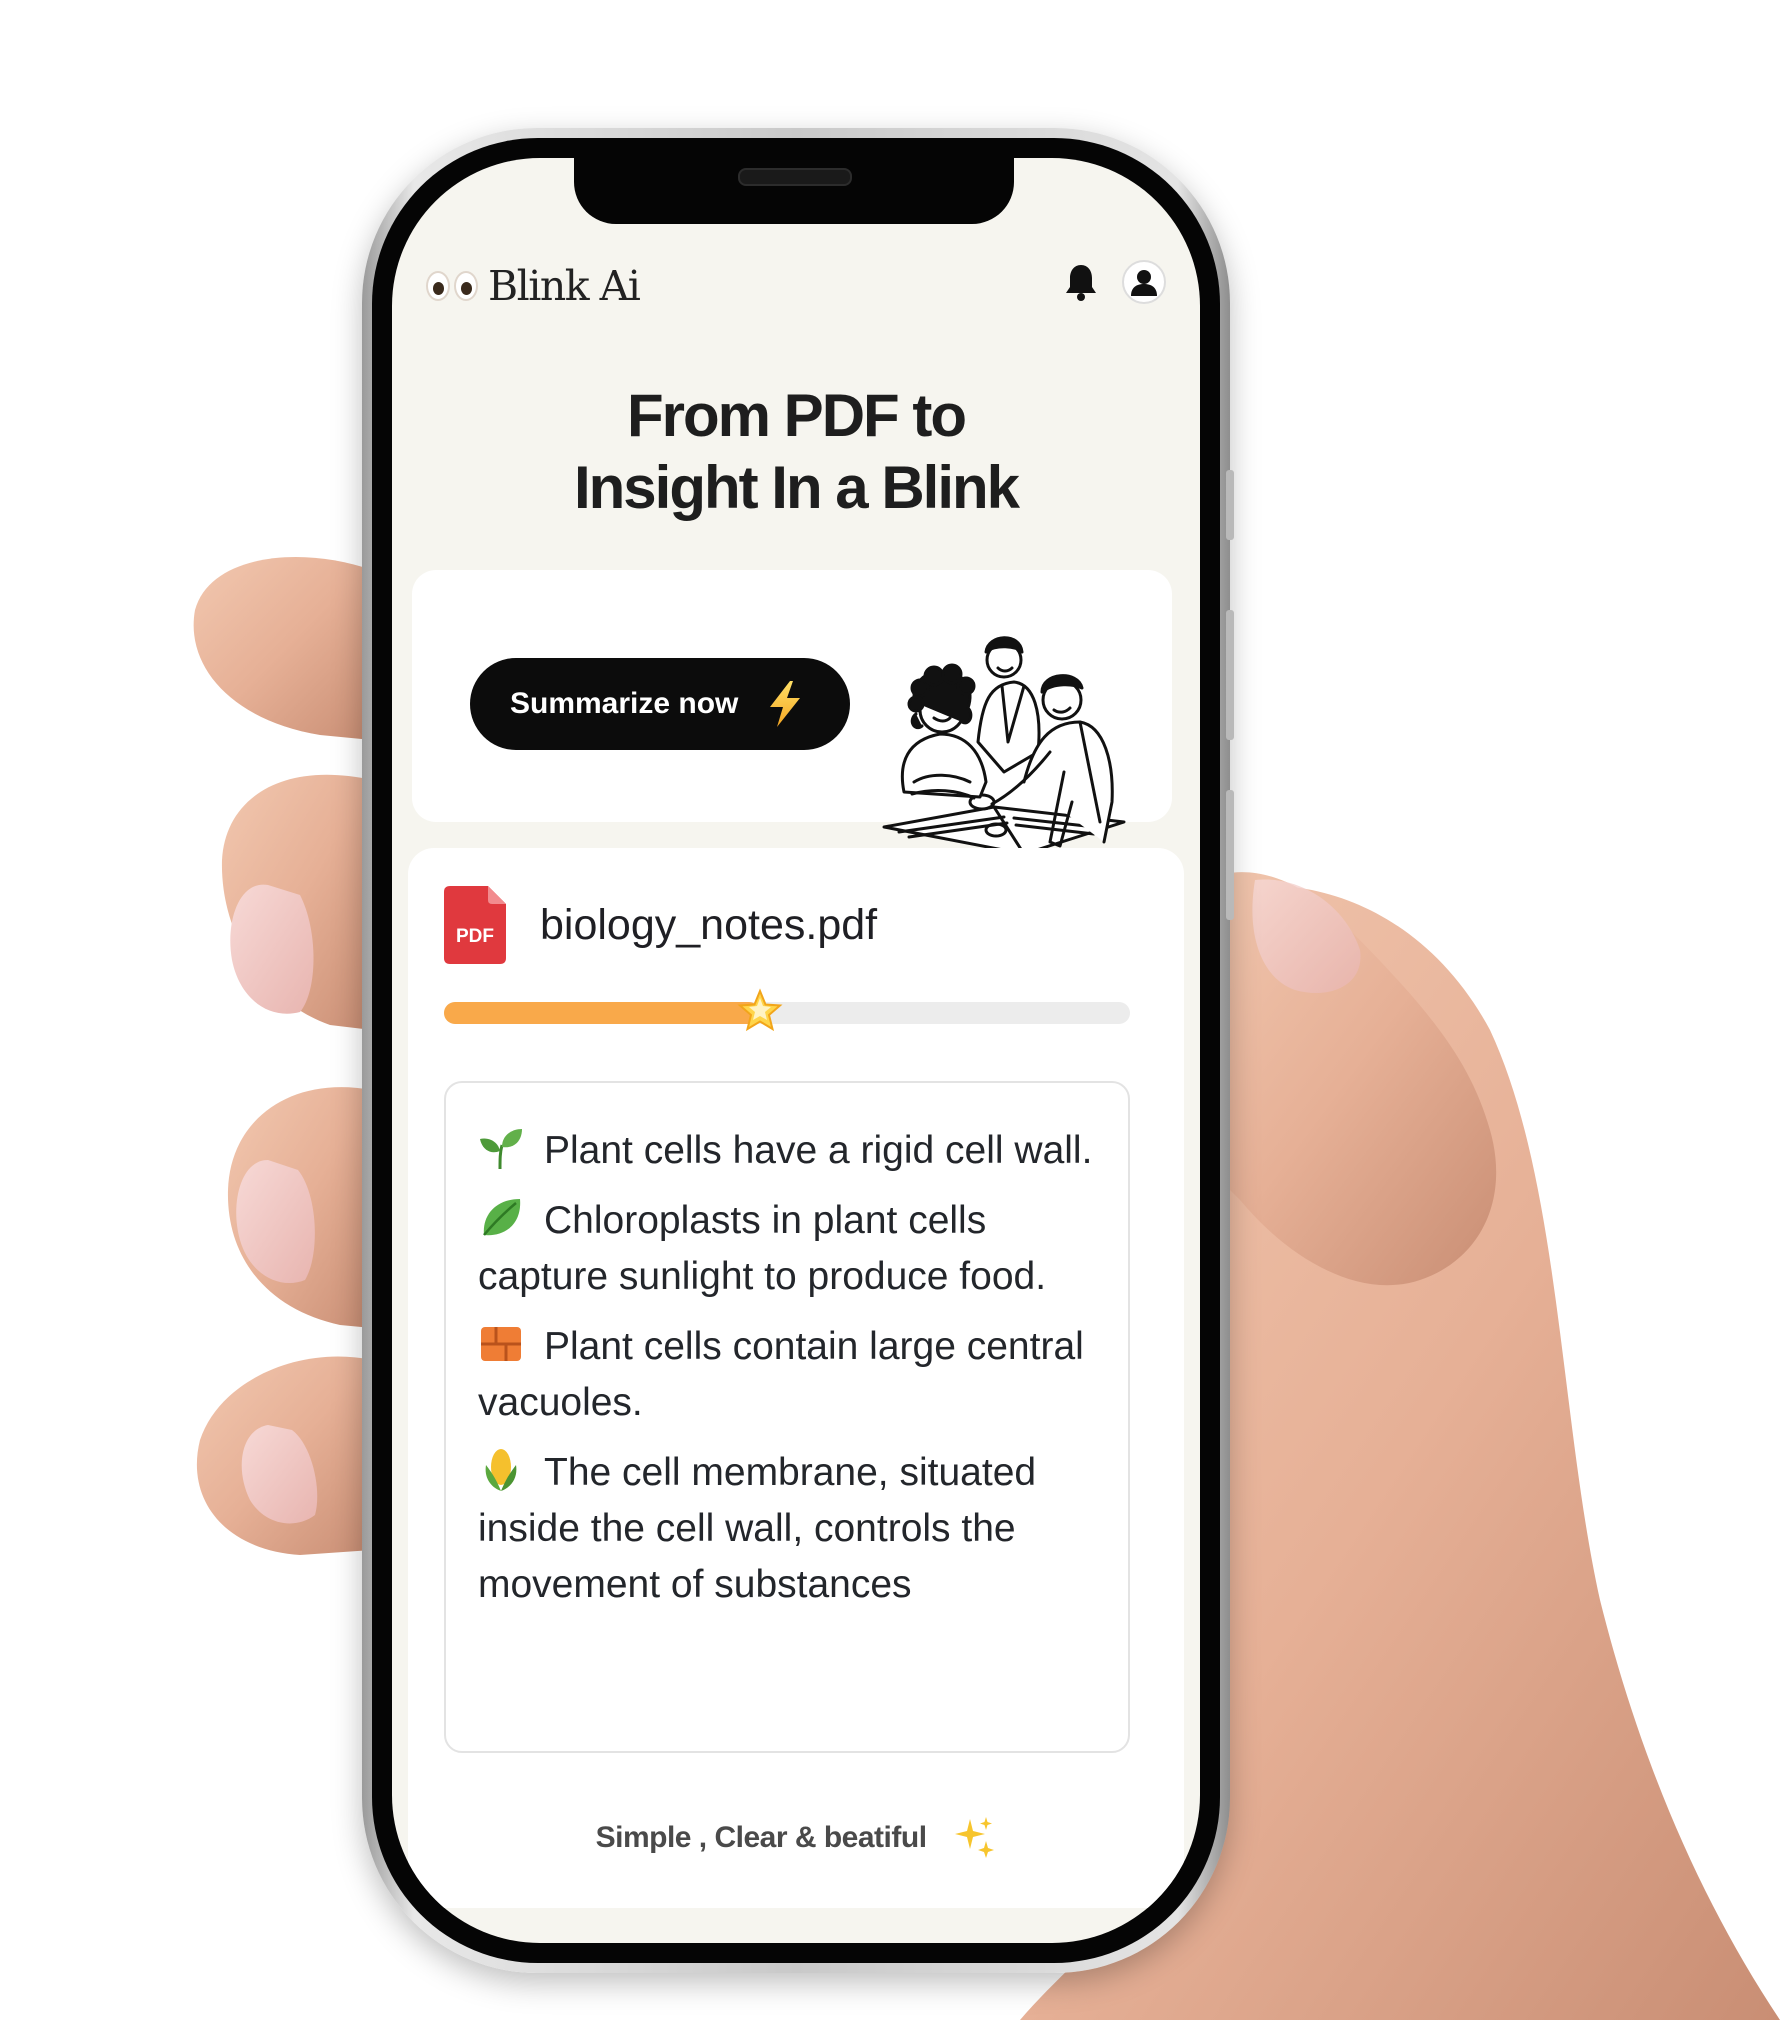 The width and height of the screenshot is (1780, 2020). I want to click on summarize-now-button: Summarize now, so click(660, 704).